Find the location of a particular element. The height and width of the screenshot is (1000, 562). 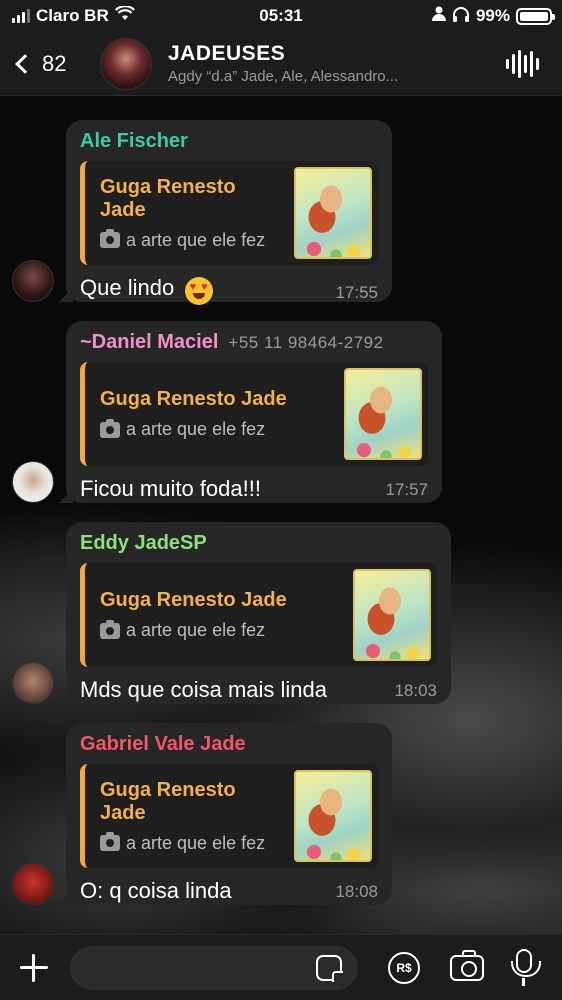

battery-percent: 99% is located at coordinates (492, 15).